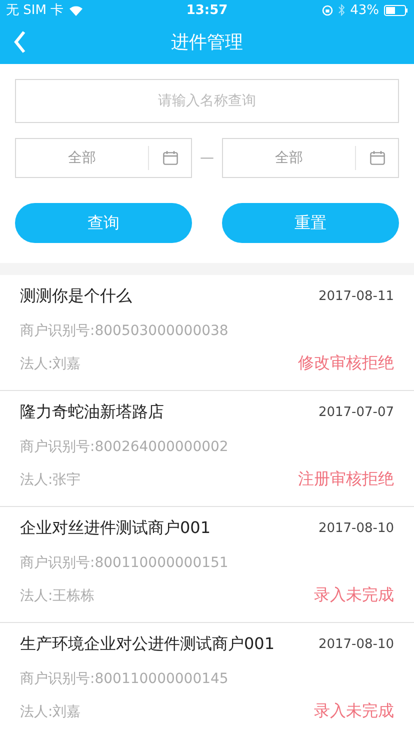 Image resolution: width=414 pixels, height=736 pixels. I want to click on merchant-id: 商户识别号:800503000000038, so click(124, 331).